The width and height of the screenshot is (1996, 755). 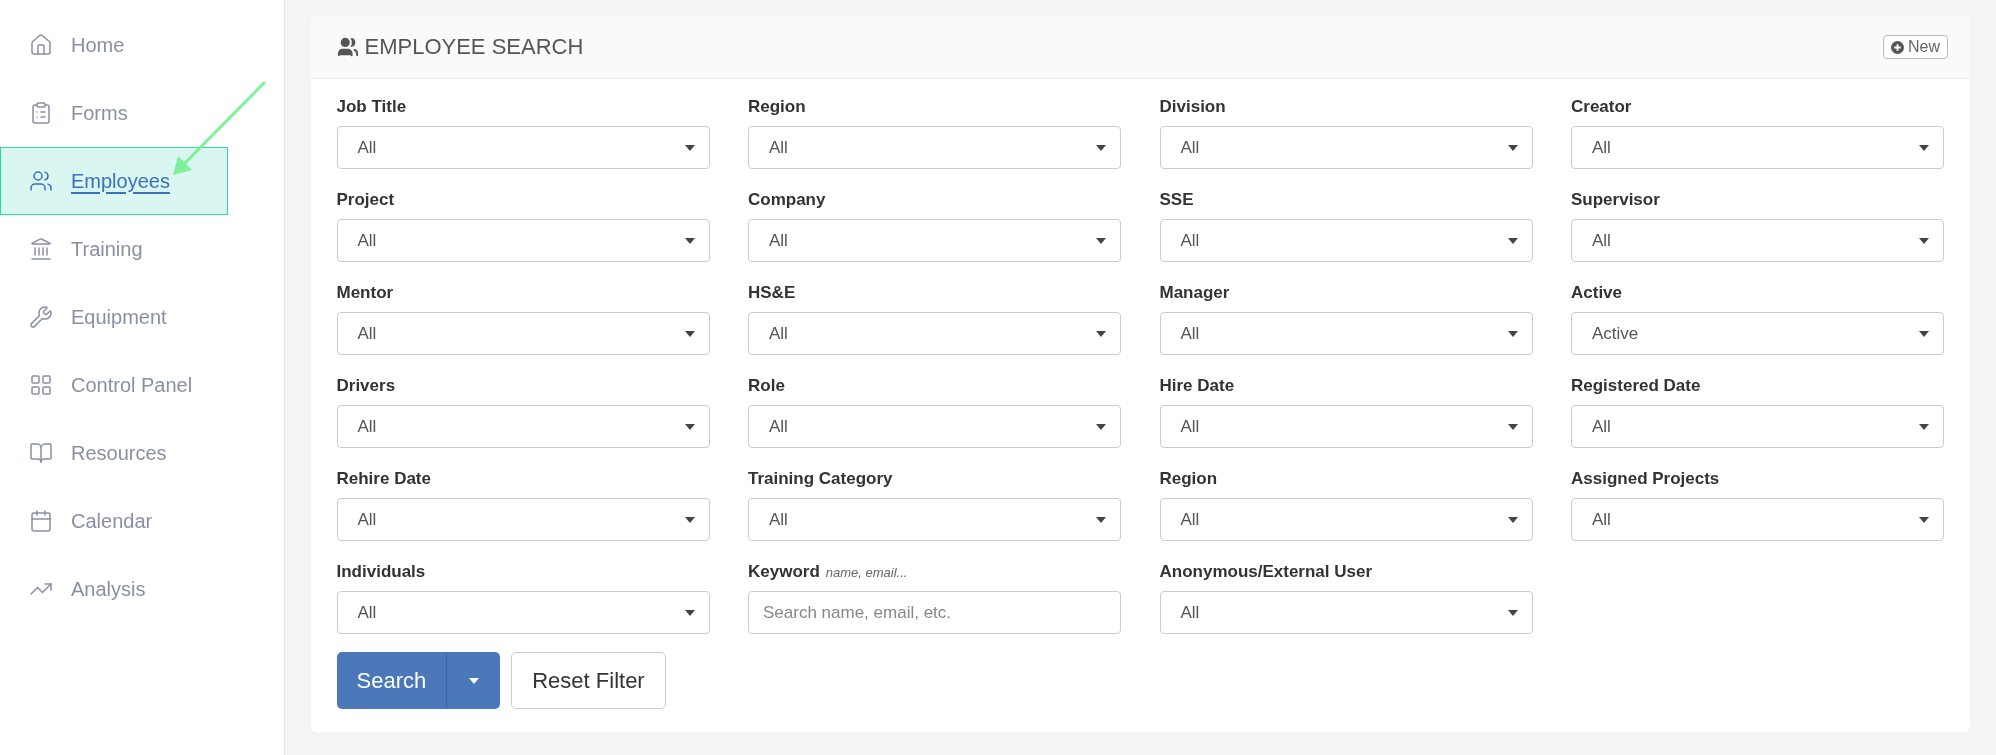 I want to click on field-label: HS&E, so click(x=772, y=293).